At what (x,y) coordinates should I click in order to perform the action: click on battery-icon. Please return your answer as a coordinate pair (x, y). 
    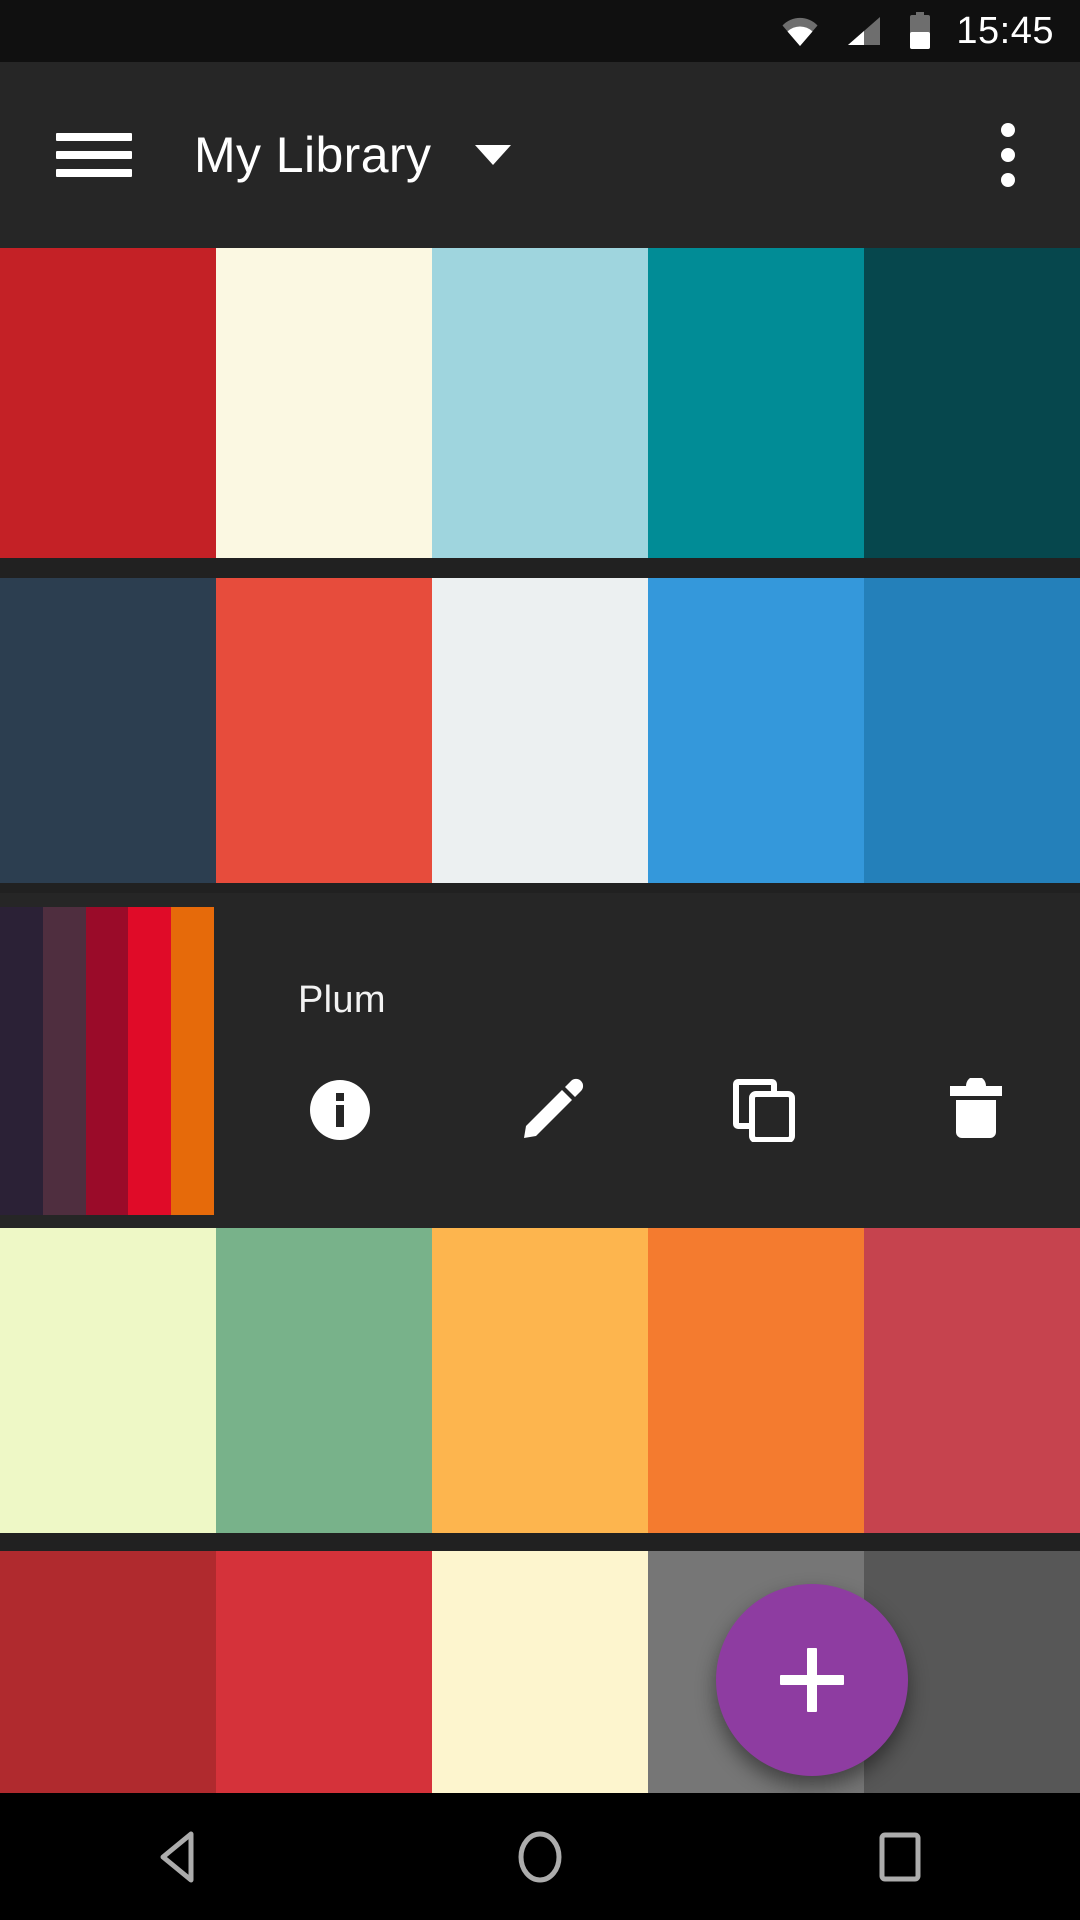
    Looking at the image, I should click on (920, 31).